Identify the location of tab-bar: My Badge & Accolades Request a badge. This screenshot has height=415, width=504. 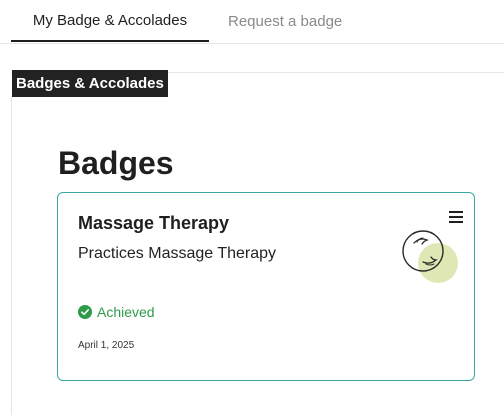
(252, 22).